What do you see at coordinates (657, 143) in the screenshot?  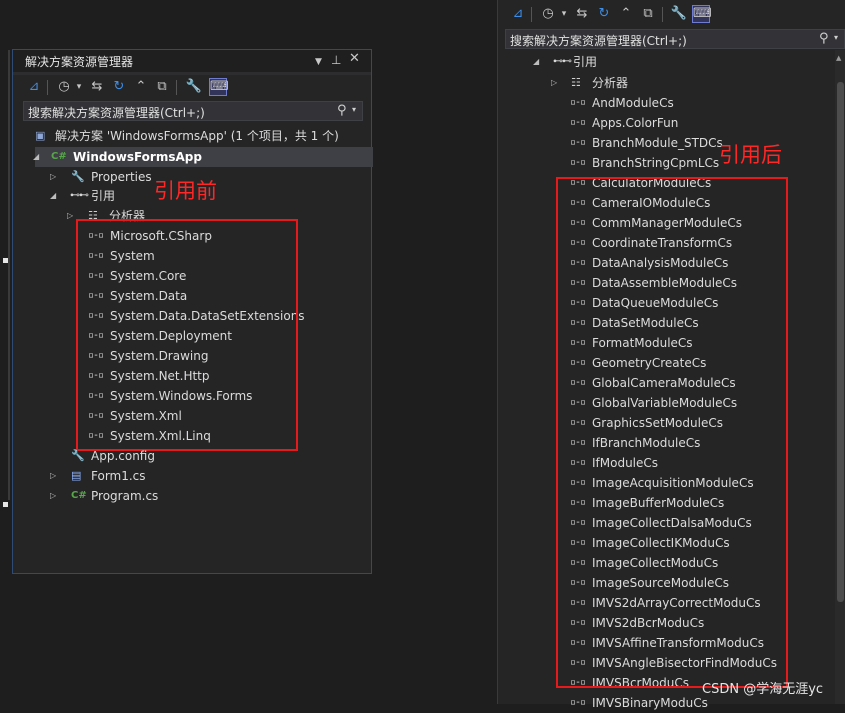 I see `reference-item: BranchModule_STDCs` at bounding box center [657, 143].